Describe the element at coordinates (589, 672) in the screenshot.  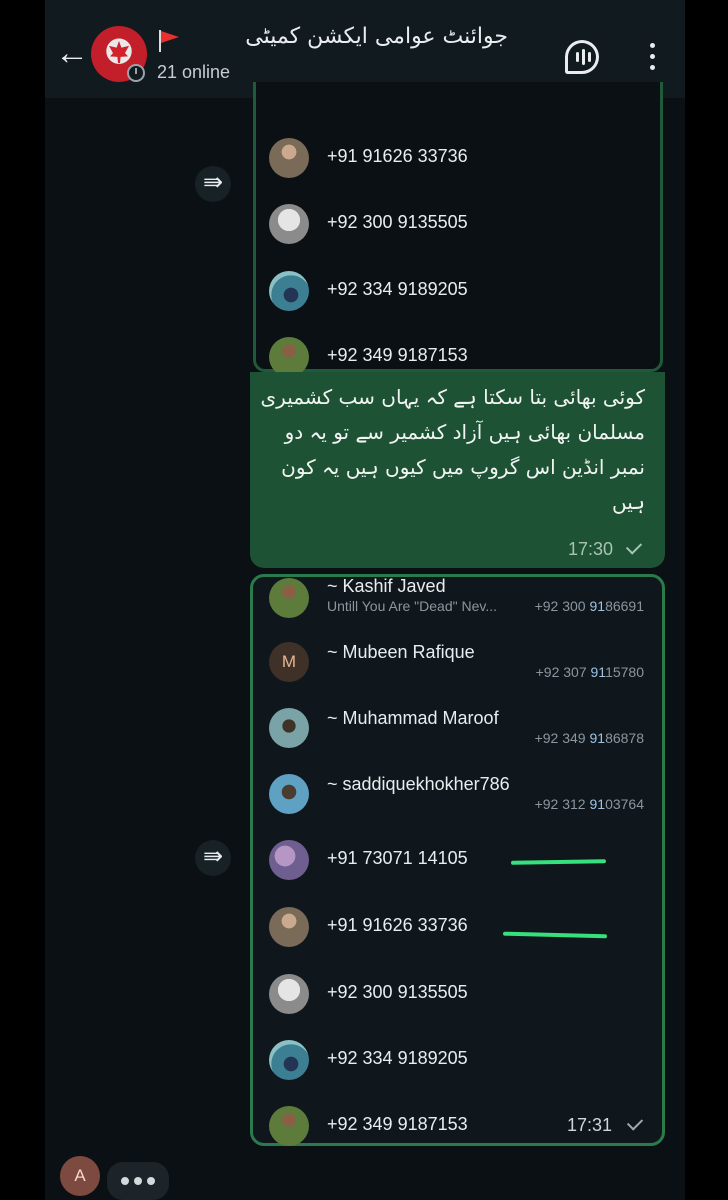
I see `member-phone: +92 307 9115780` at that location.